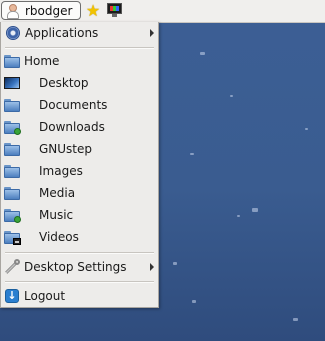 Image resolution: width=325 pixels, height=341 pixels. What do you see at coordinates (59, 237) in the screenshot?
I see `menu-item-label: Videos` at bounding box center [59, 237].